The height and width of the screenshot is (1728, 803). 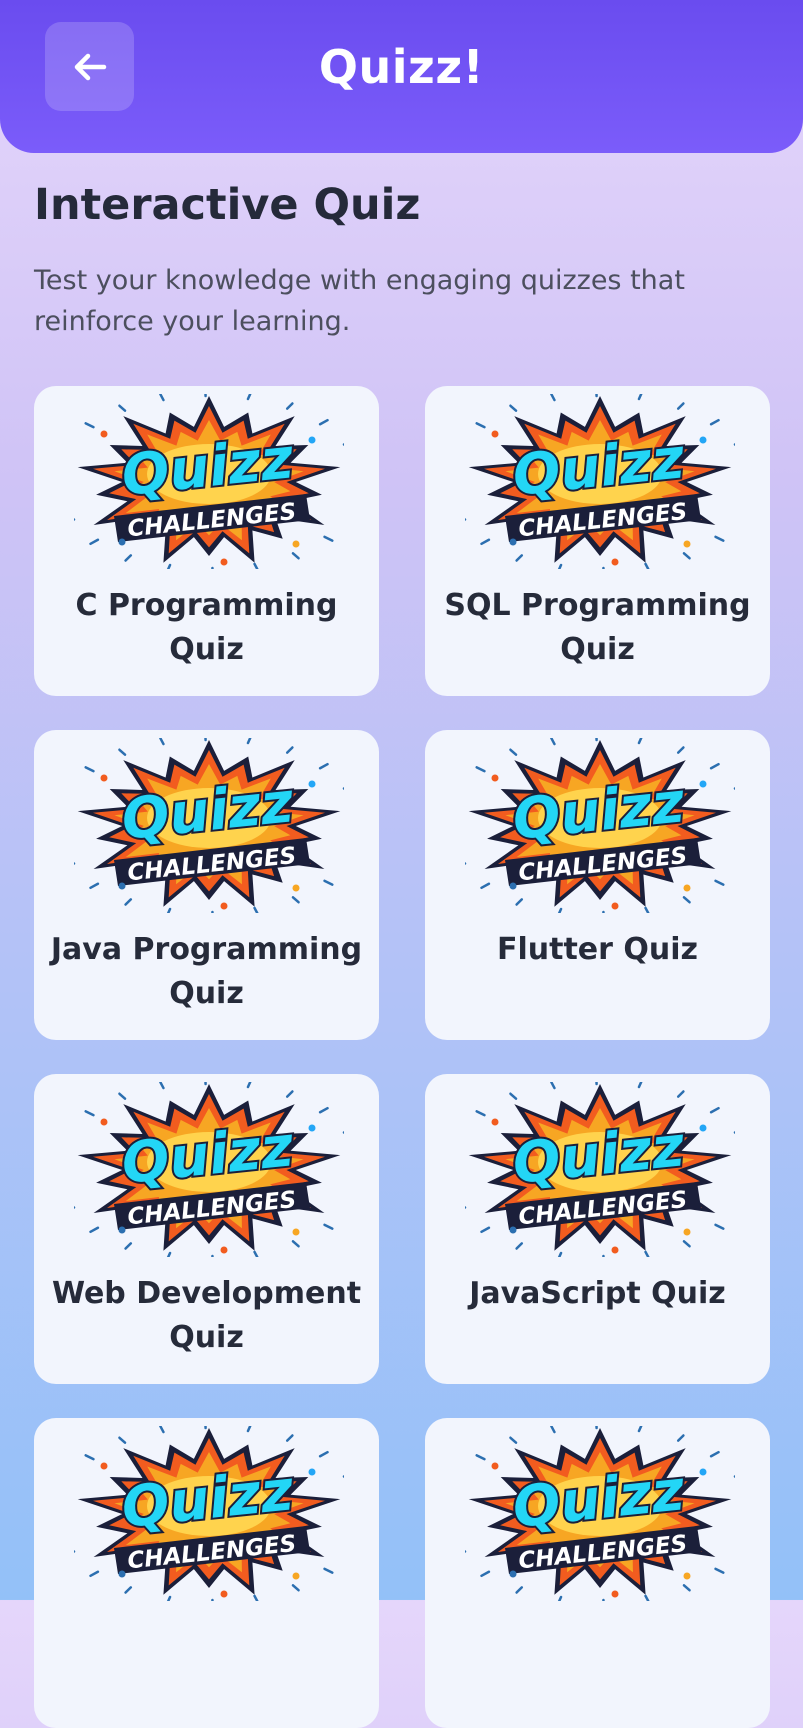 What do you see at coordinates (597, 628) in the screenshot?
I see `quiz-card-title: SQL Programming Quiz` at bounding box center [597, 628].